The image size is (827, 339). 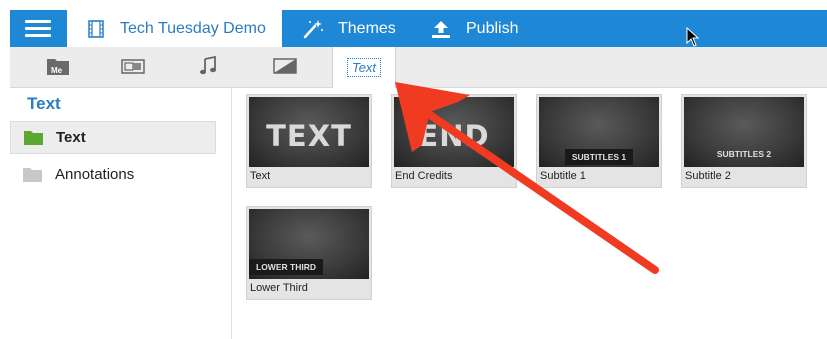 What do you see at coordinates (313, 28) in the screenshot?
I see `magic-wand-icon` at bounding box center [313, 28].